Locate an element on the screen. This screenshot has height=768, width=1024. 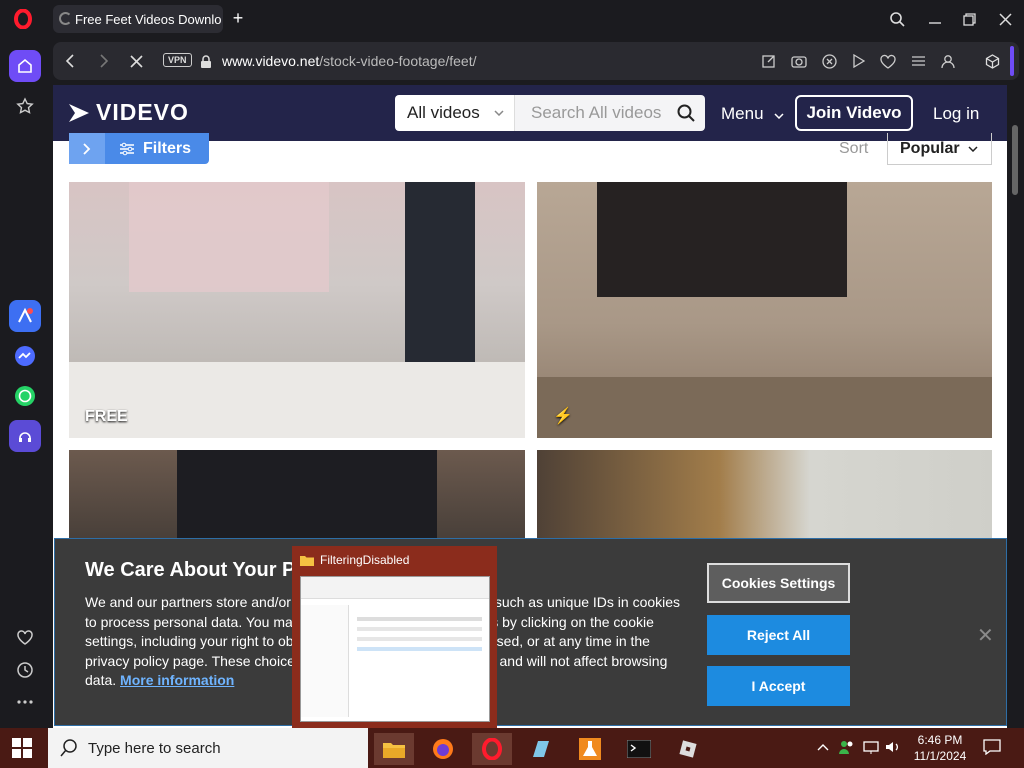
opera-logo-icon is located at coordinates (23, 19).